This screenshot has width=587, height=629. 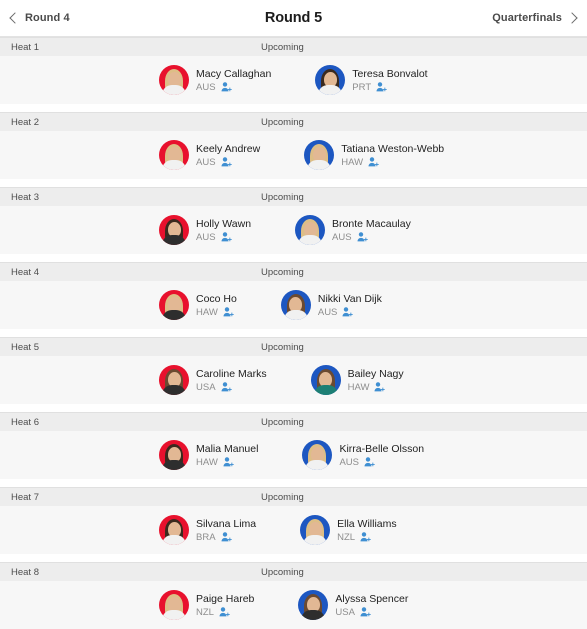 I want to click on surfer-entry: Kirra-Belle Olsson AUS, so click(x=363, y=455).